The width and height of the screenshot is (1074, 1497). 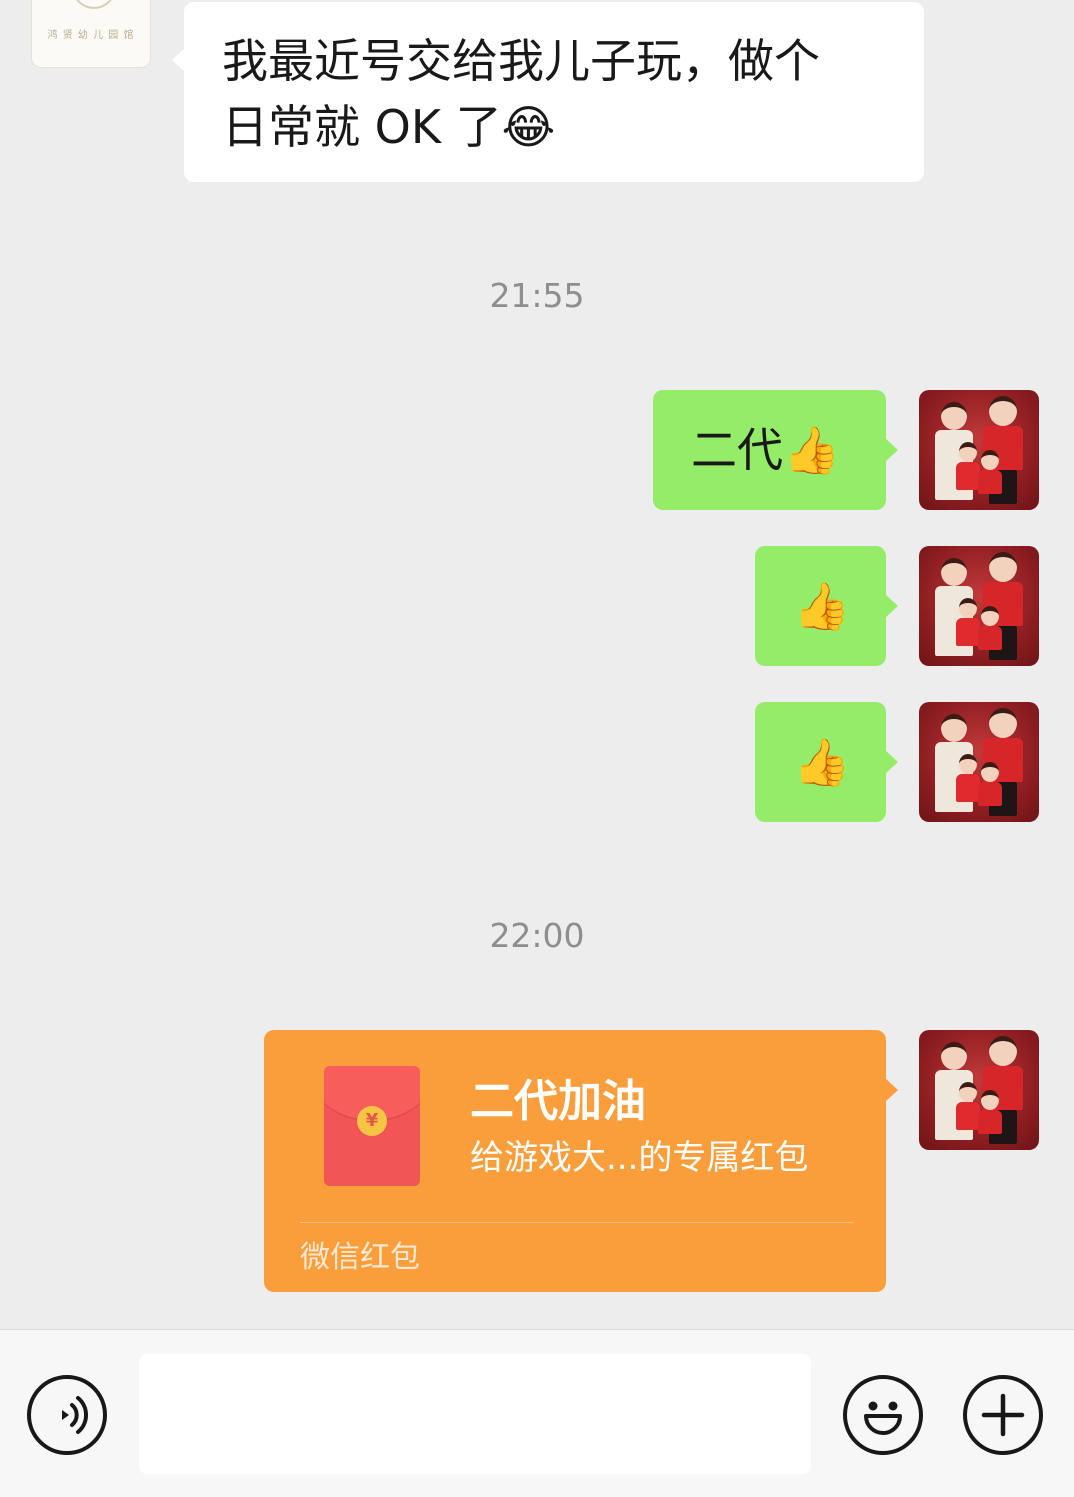 What do you see at coordinates (360, 1257) in the screenshot?
I see `red-packet-footer: 微信红包` at bounding box center [360, 1257].